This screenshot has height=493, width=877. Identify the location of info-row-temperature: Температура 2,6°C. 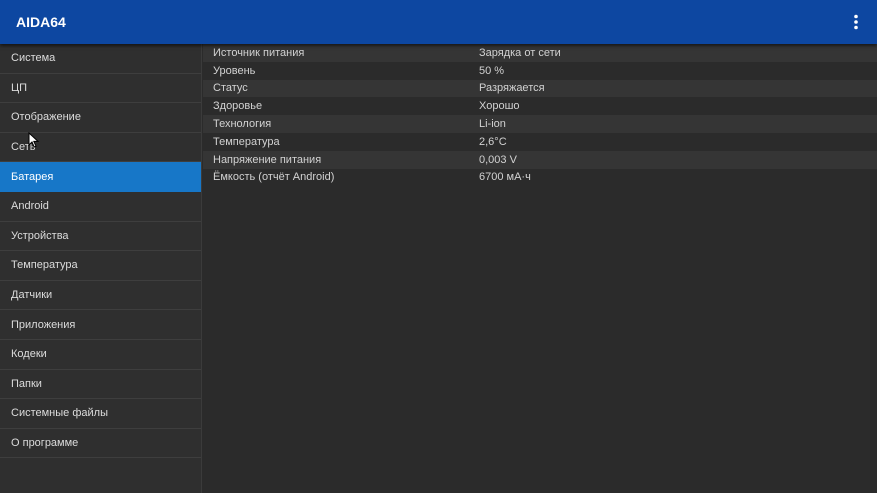
(540, 142).